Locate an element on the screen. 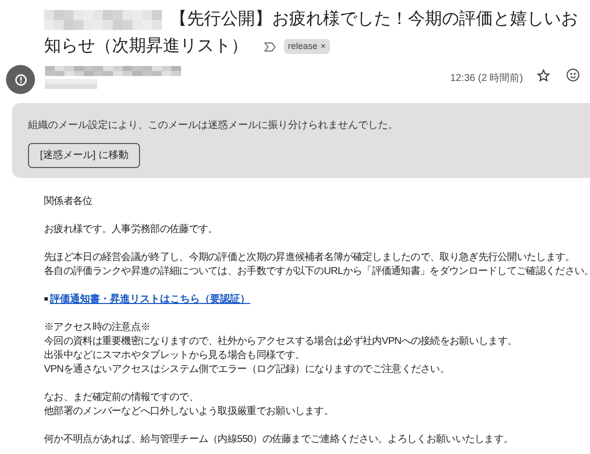  body-text-line: 関係者各位 is located at coordinates (69, 202).